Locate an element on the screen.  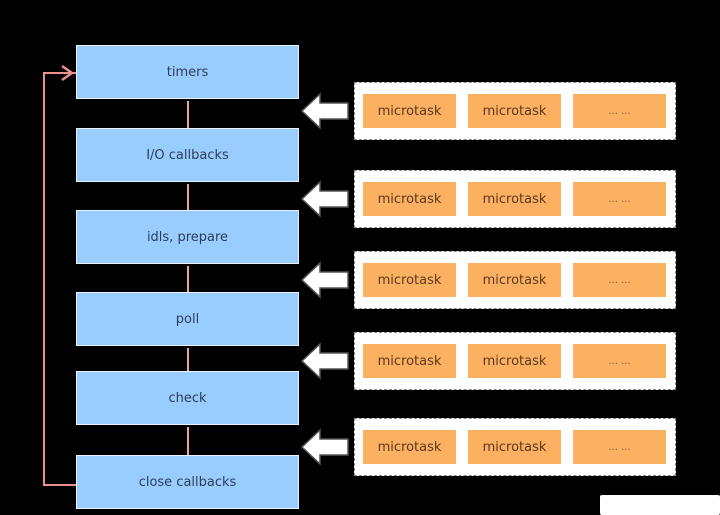
phase-label: poll is located at coordinates (187, 319).